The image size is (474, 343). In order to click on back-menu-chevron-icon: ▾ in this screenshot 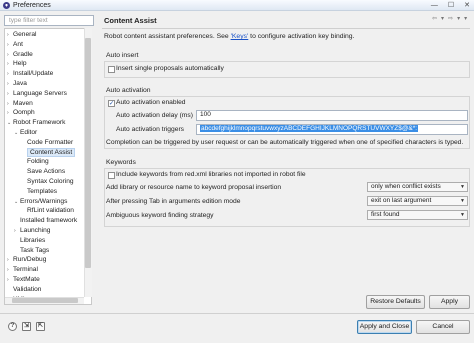, I will do `click(442, 18)`.